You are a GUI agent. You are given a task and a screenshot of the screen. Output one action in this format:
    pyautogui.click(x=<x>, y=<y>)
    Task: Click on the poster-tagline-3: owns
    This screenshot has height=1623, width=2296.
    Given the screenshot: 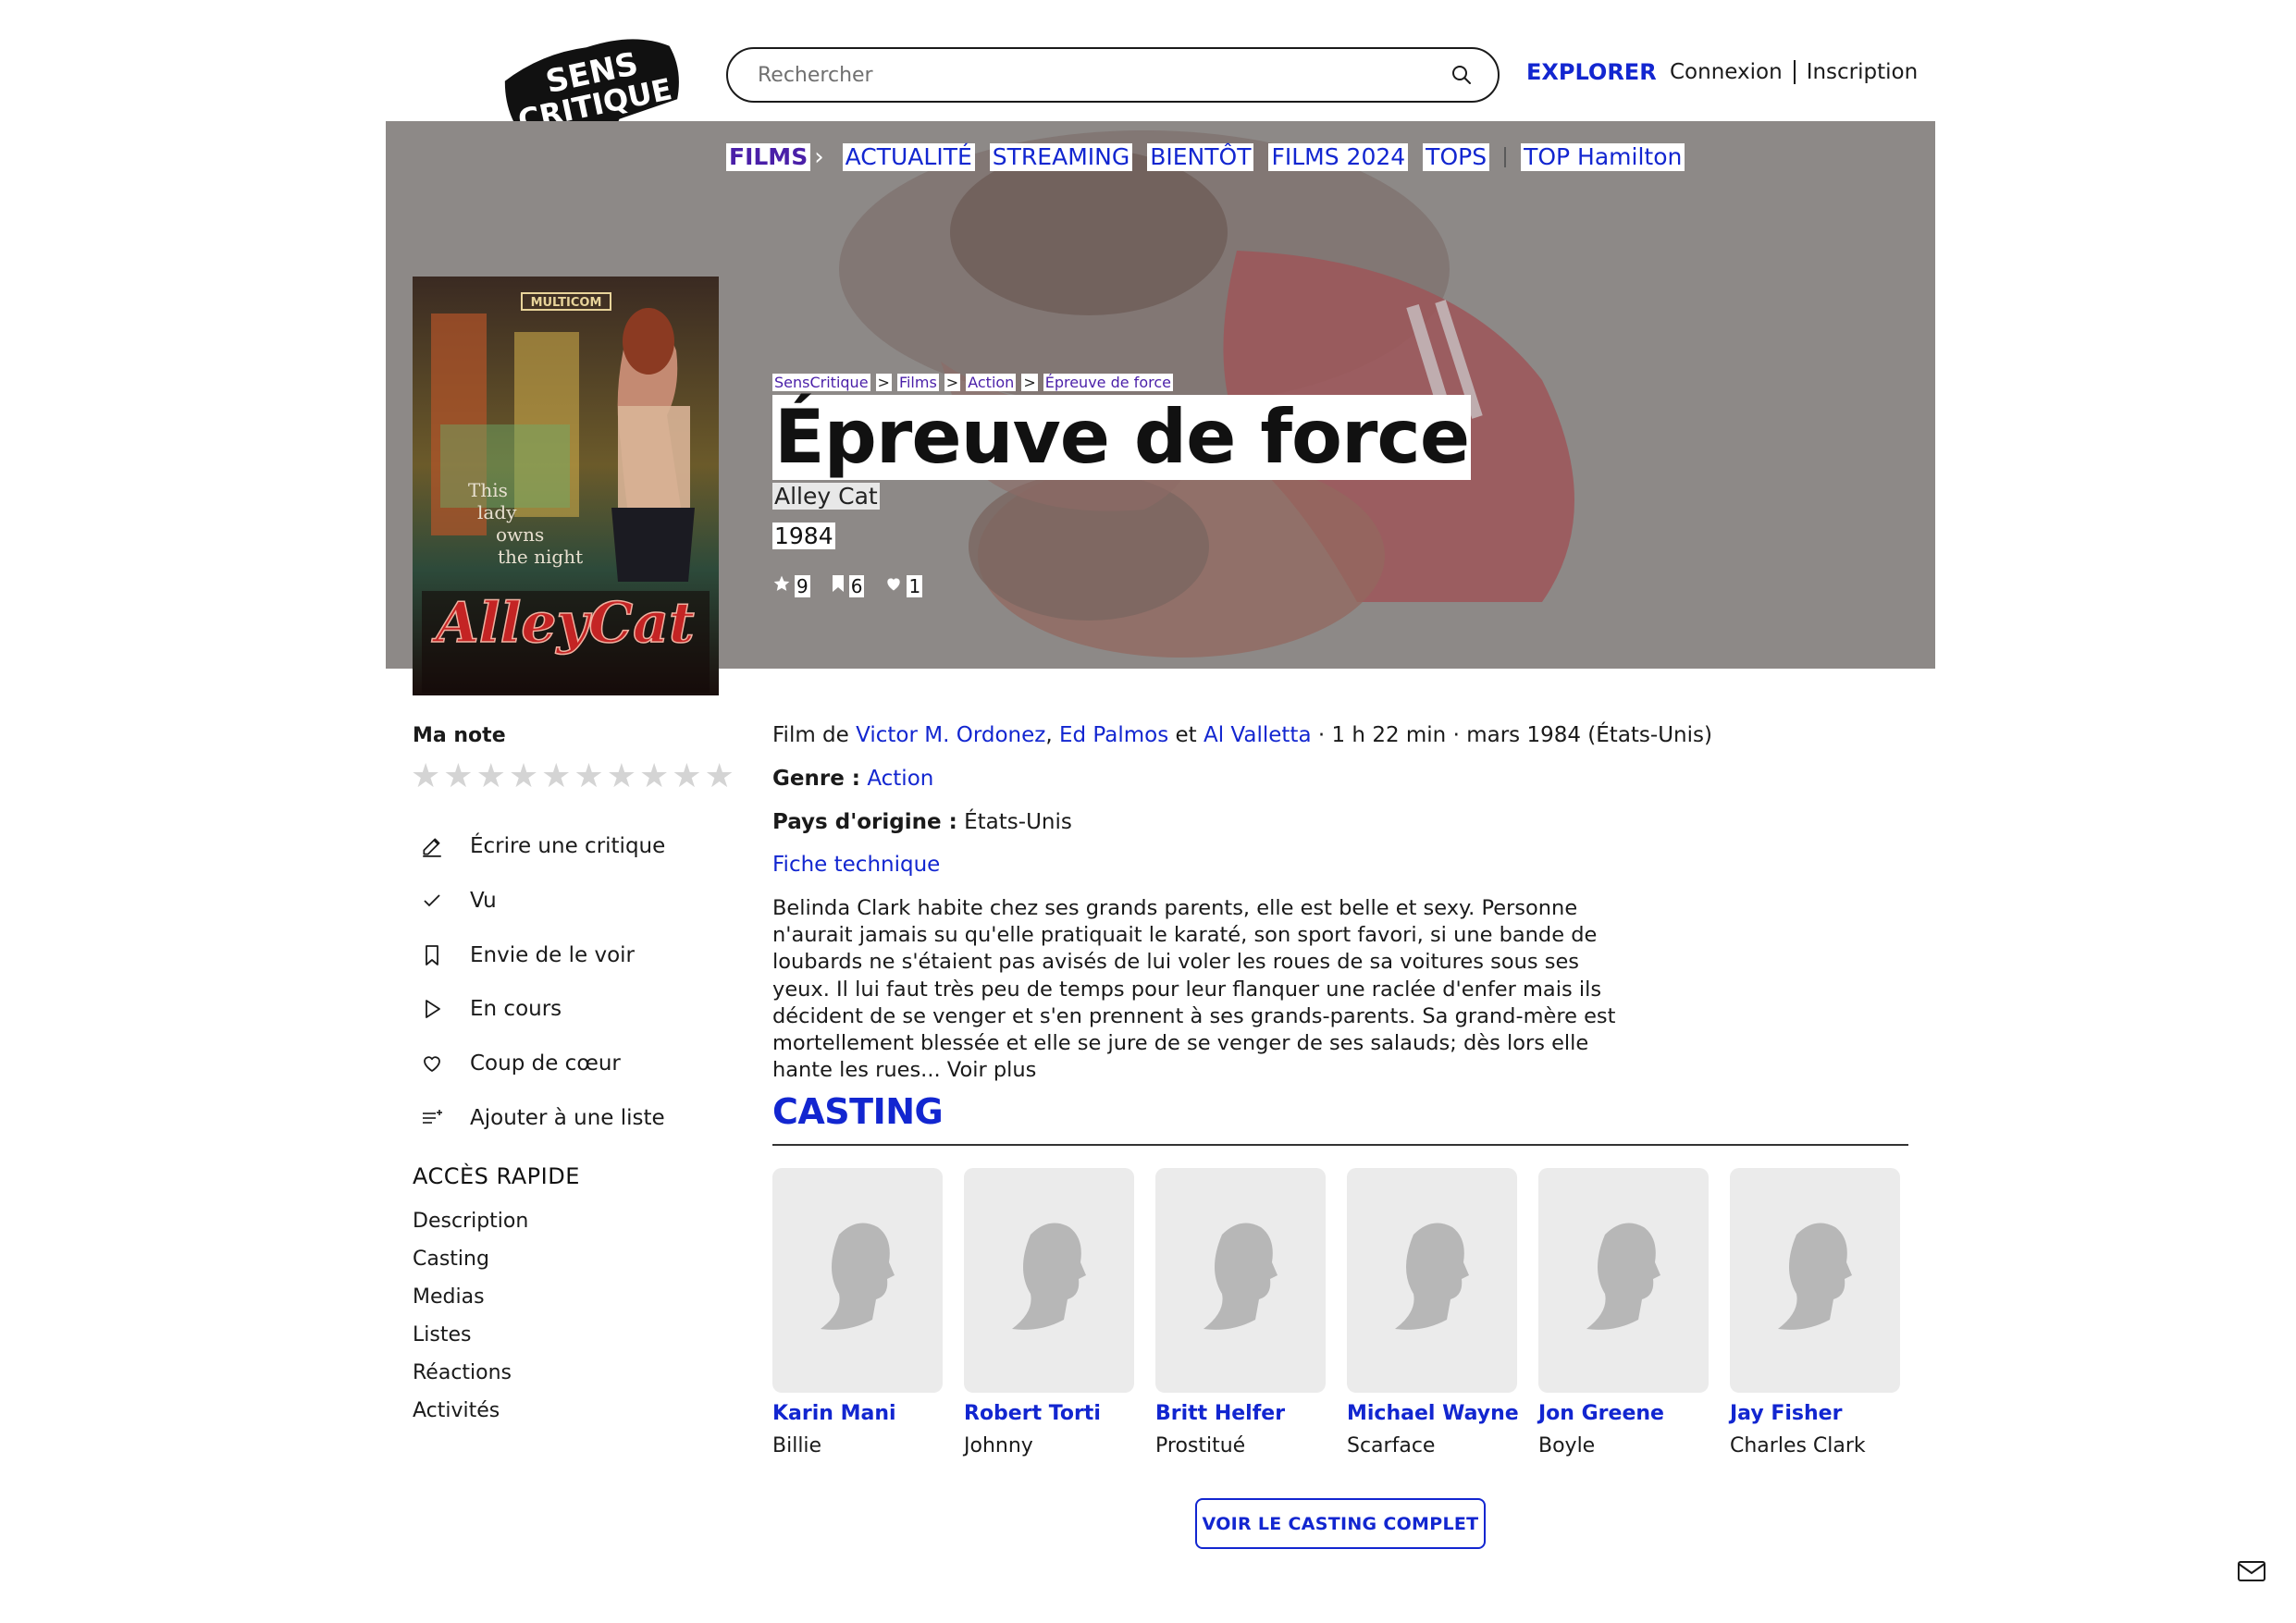 What is the action you would take?
    pyautogui.click(x=520, y=534)
    